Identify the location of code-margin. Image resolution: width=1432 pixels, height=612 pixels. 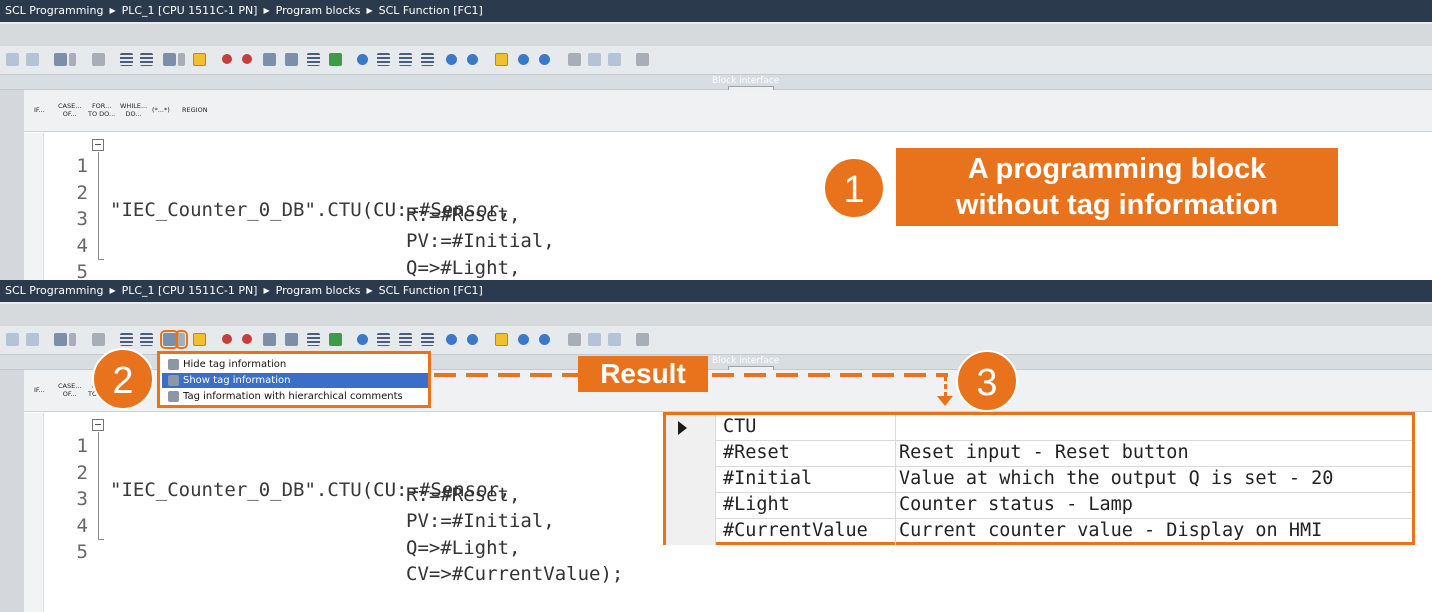
(34, 512).